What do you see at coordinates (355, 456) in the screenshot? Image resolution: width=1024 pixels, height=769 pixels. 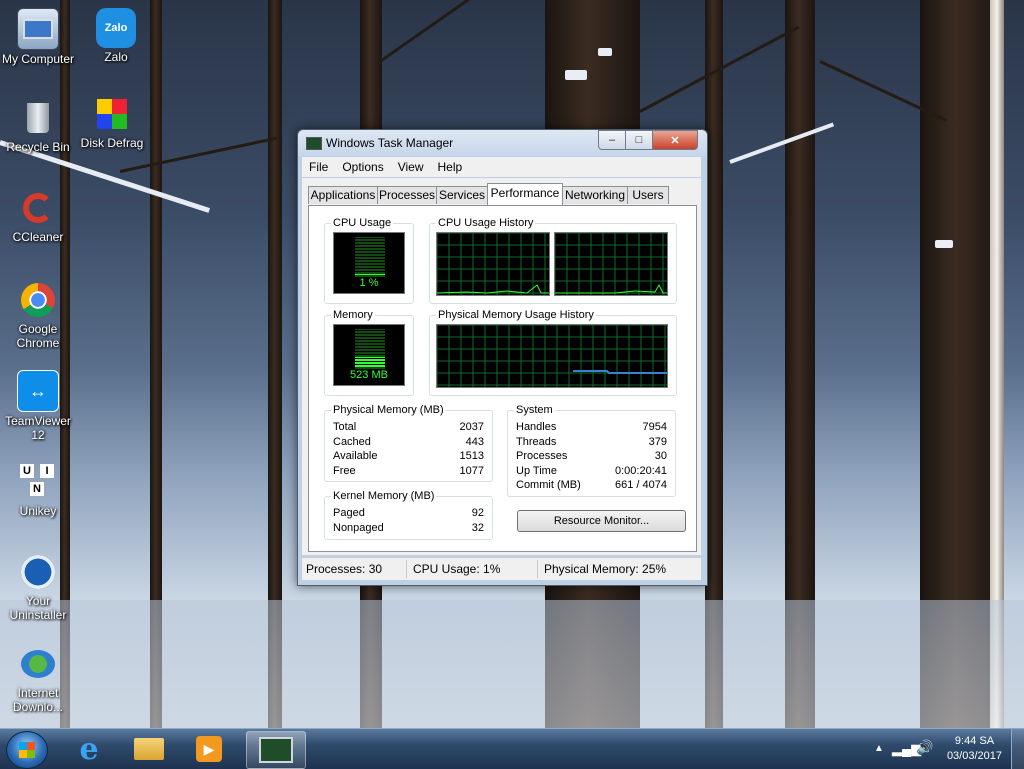 I see `stat-label: Available` at bounding box center [355, 456].